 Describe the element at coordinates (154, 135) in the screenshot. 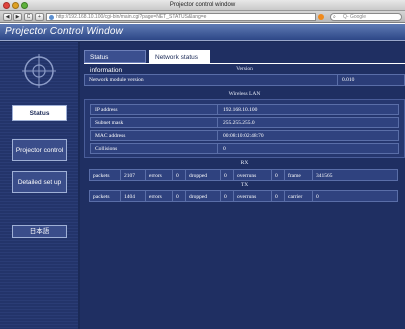

I see `mac-address-label: MAC address` at that location.